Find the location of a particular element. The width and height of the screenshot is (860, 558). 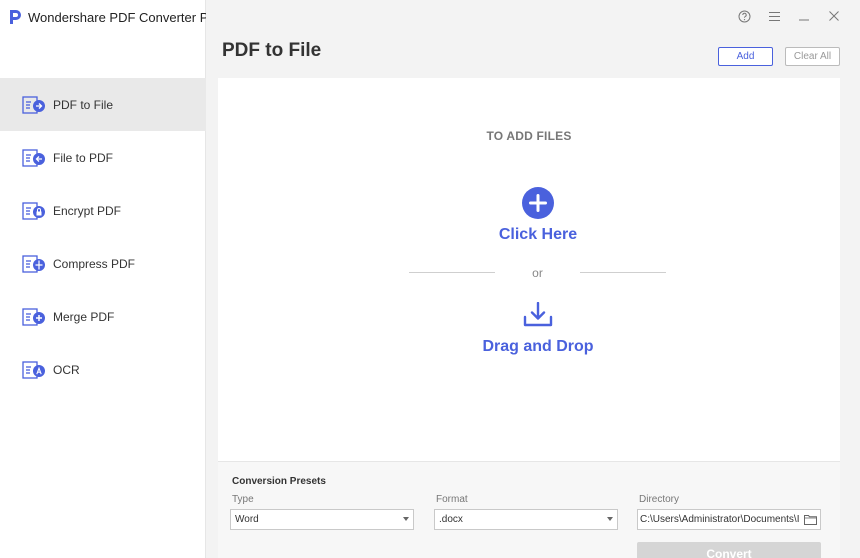

main-header: PDF to File Add Clear All is located at coordinates (533, 39).